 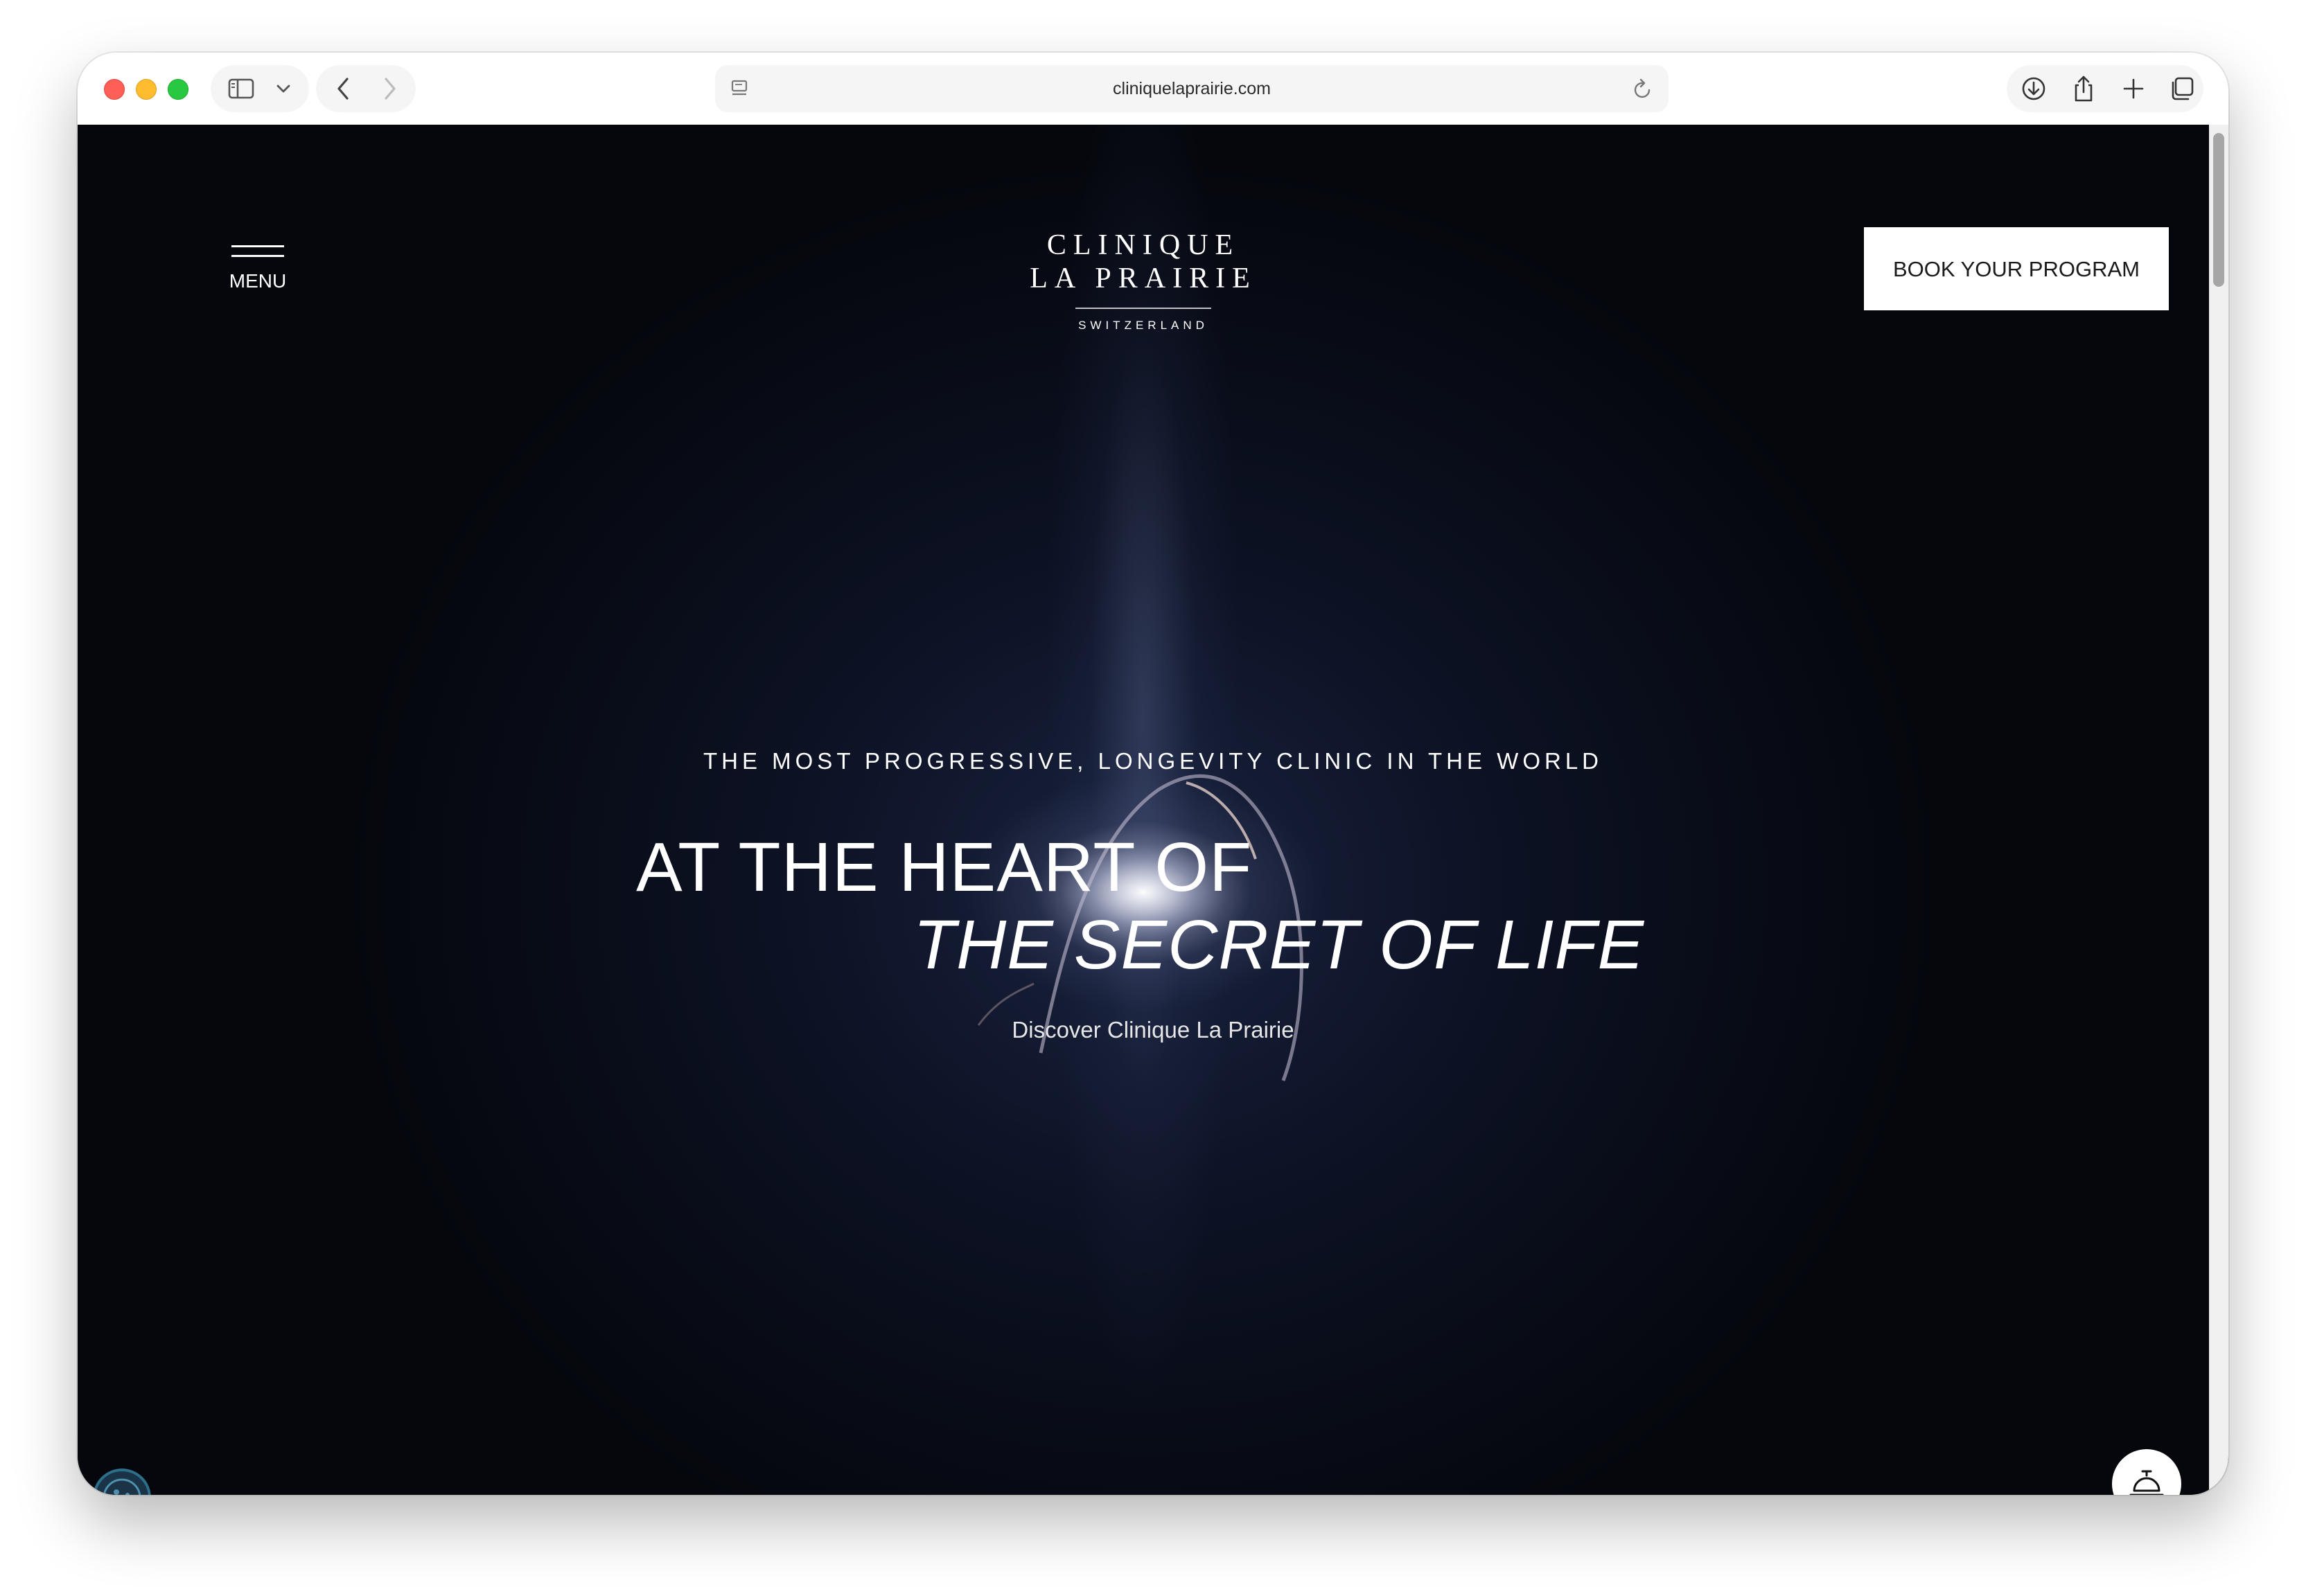 I want to click on logo-line-1: CLINIQUE, so click(x=1143, y=245).